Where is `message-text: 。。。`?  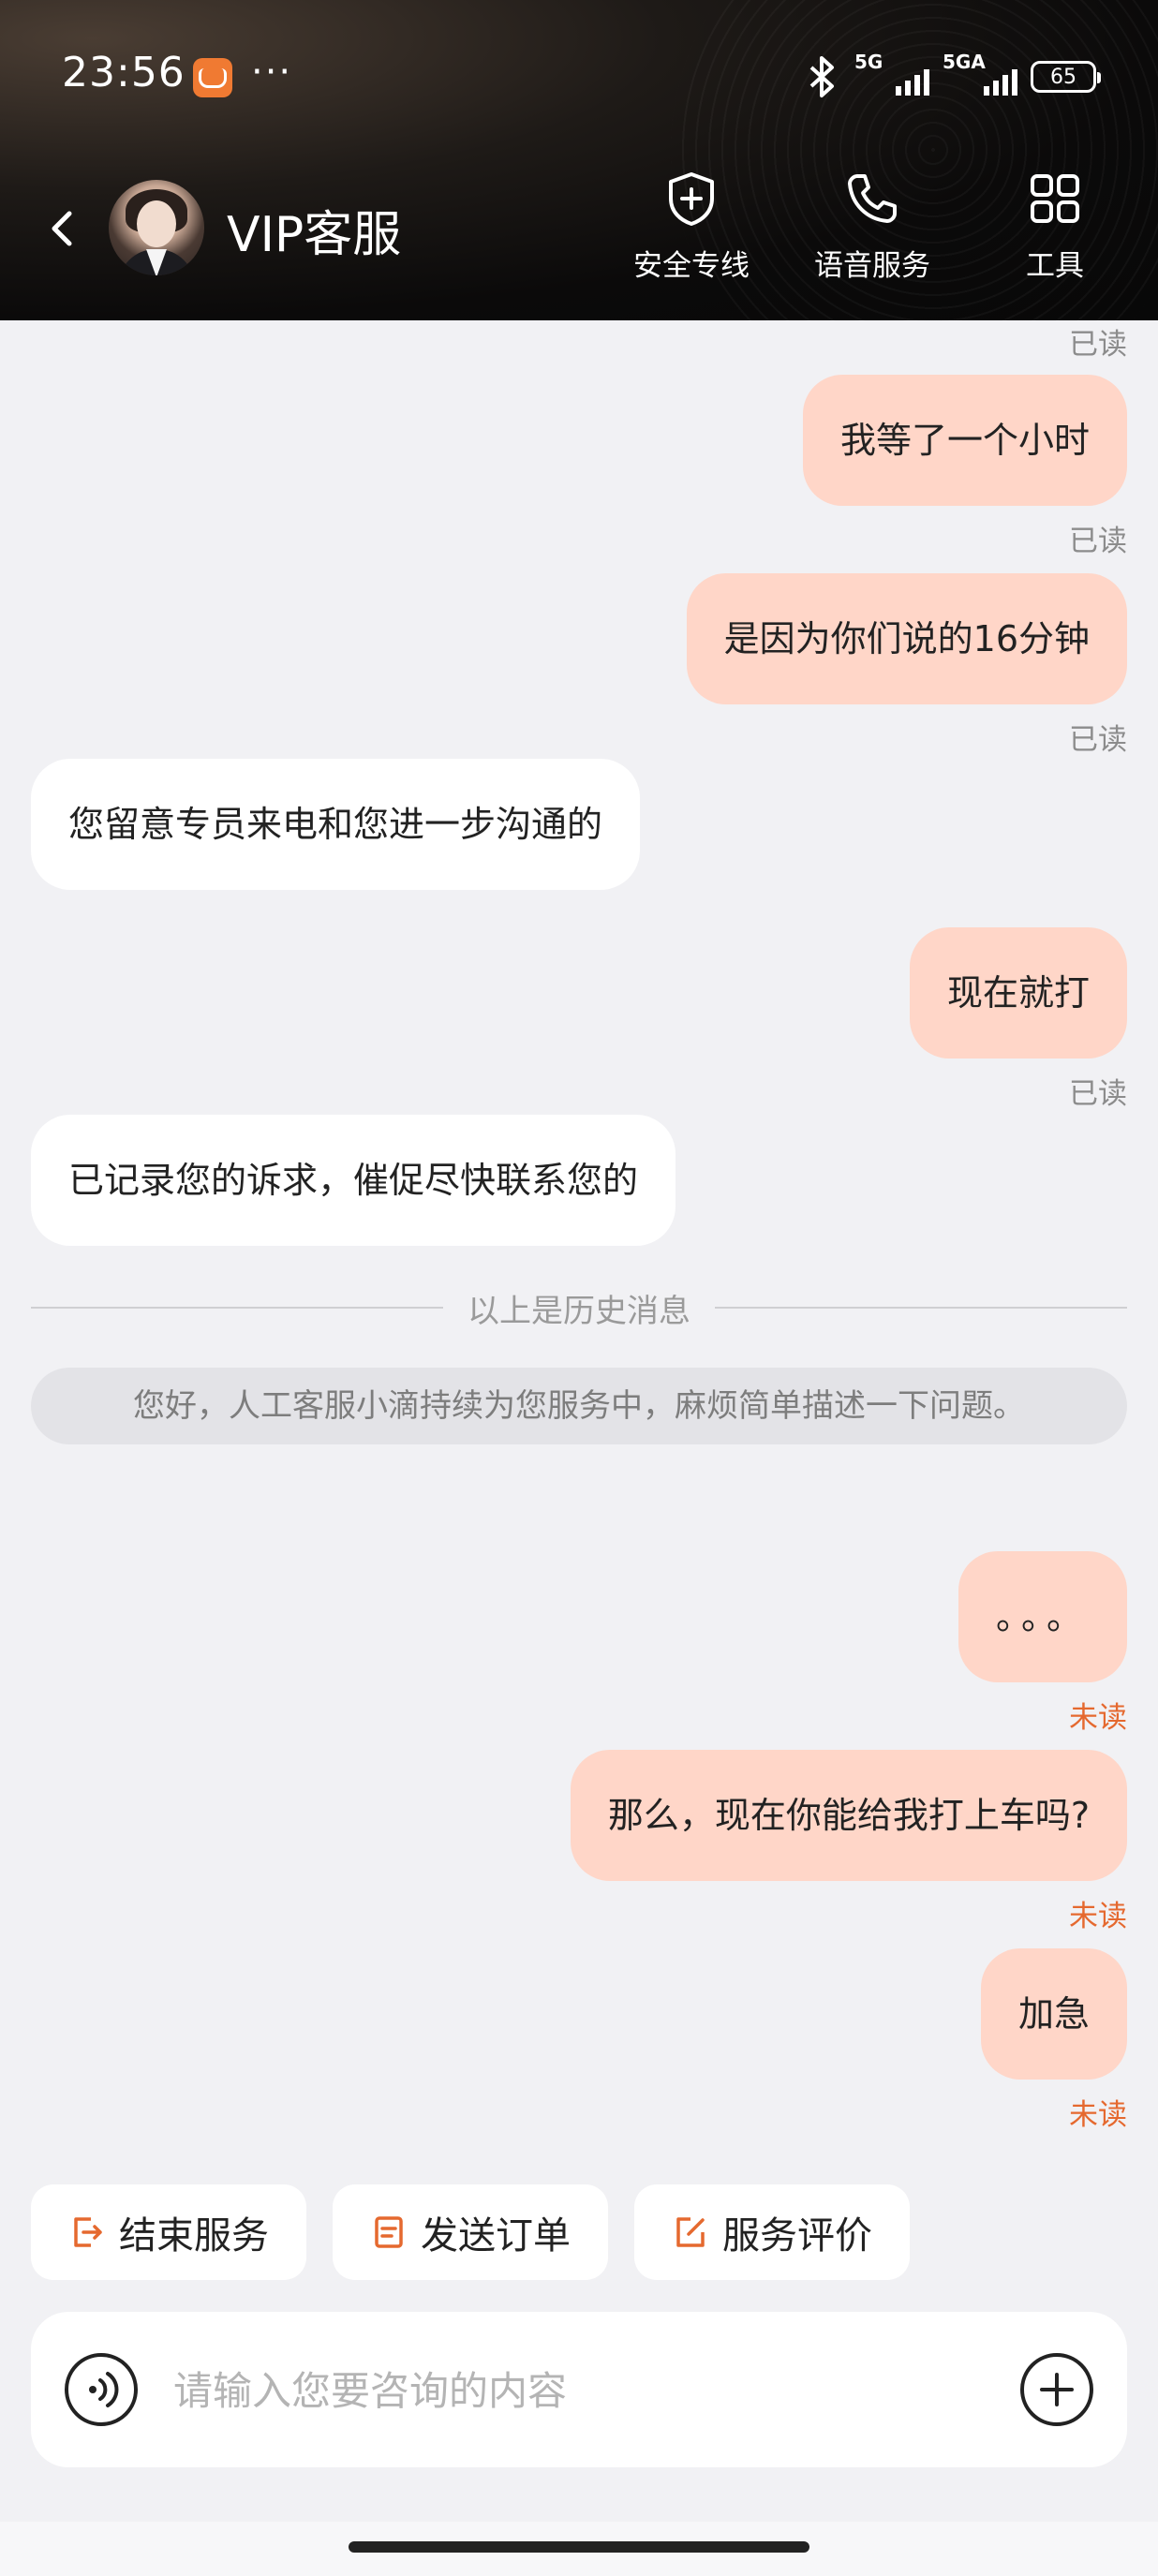 message-text: 。。。 is located at coordinates (1042, 1616).